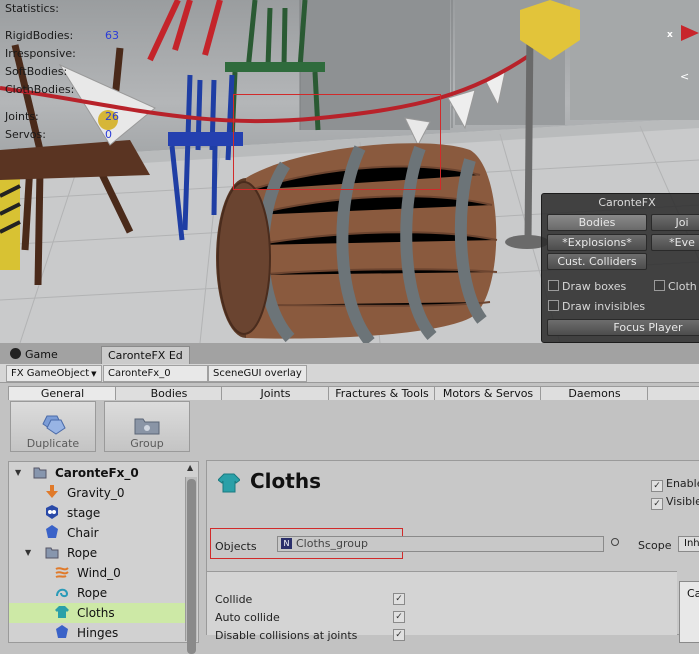 Image resolution: width=699 pixels, height=654 pixels. What do you see at coordinates (103, 593) in the screenshot?
I see `tree-node-rope: Rope` at bounding box center [103, 593].